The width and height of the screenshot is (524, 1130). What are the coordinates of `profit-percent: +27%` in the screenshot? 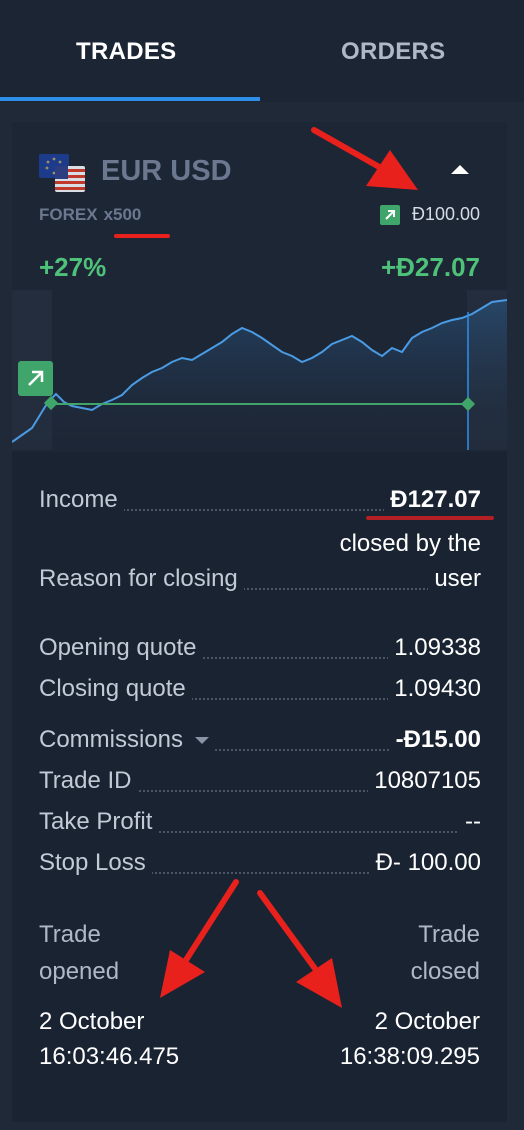 It's located at (73, 267).